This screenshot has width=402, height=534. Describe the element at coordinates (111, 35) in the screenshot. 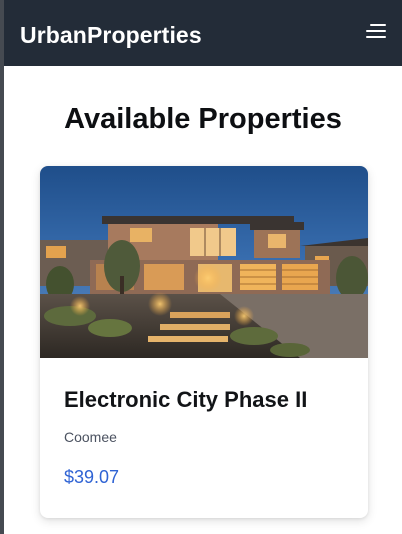

I see `brand-logo: UrbanProperties` at that location.